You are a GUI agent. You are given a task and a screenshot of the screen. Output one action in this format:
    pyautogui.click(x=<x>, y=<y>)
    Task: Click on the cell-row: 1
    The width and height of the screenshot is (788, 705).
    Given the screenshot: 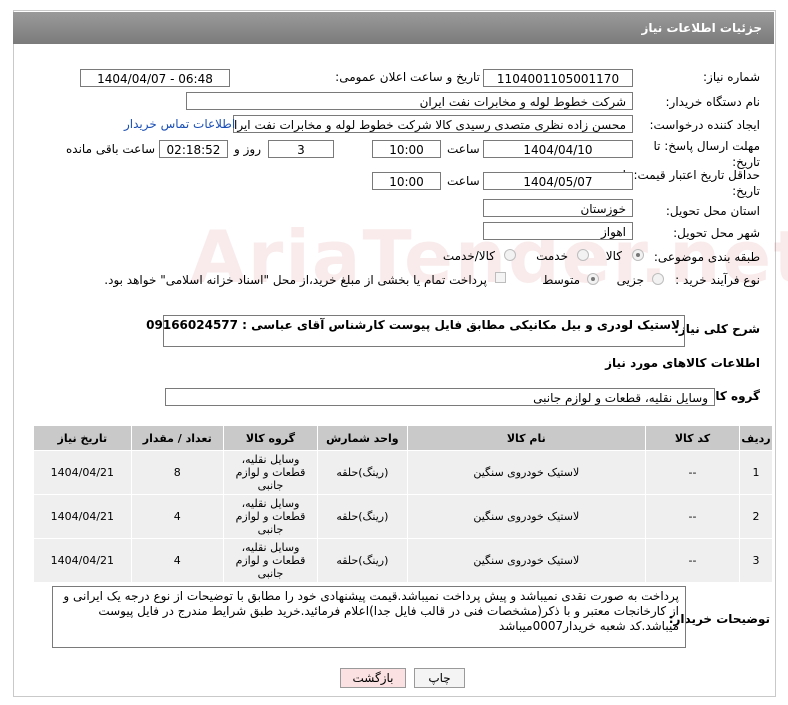 What is the action you would take?
    pyautogui.click(x=756, y=472)
    